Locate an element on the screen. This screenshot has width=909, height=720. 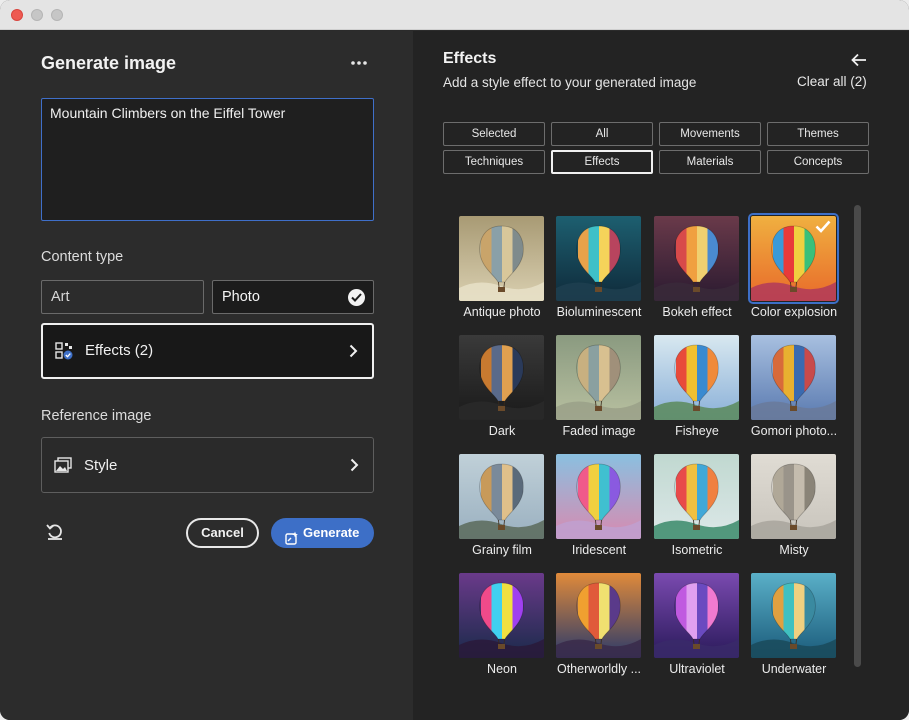
effects-icon is located at coordinates (64, 353).